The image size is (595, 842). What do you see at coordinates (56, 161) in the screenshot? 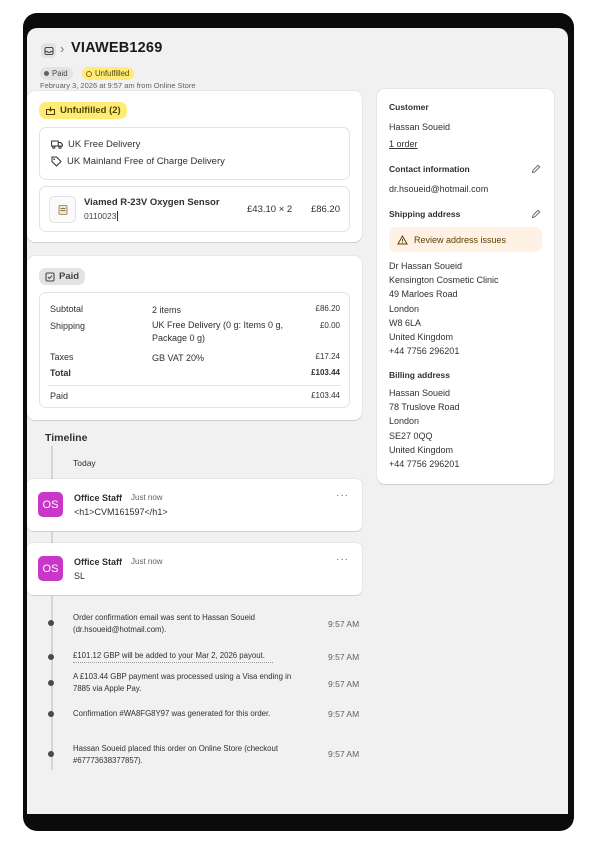
I see `tag-icon` at bounding box center [56, 161].